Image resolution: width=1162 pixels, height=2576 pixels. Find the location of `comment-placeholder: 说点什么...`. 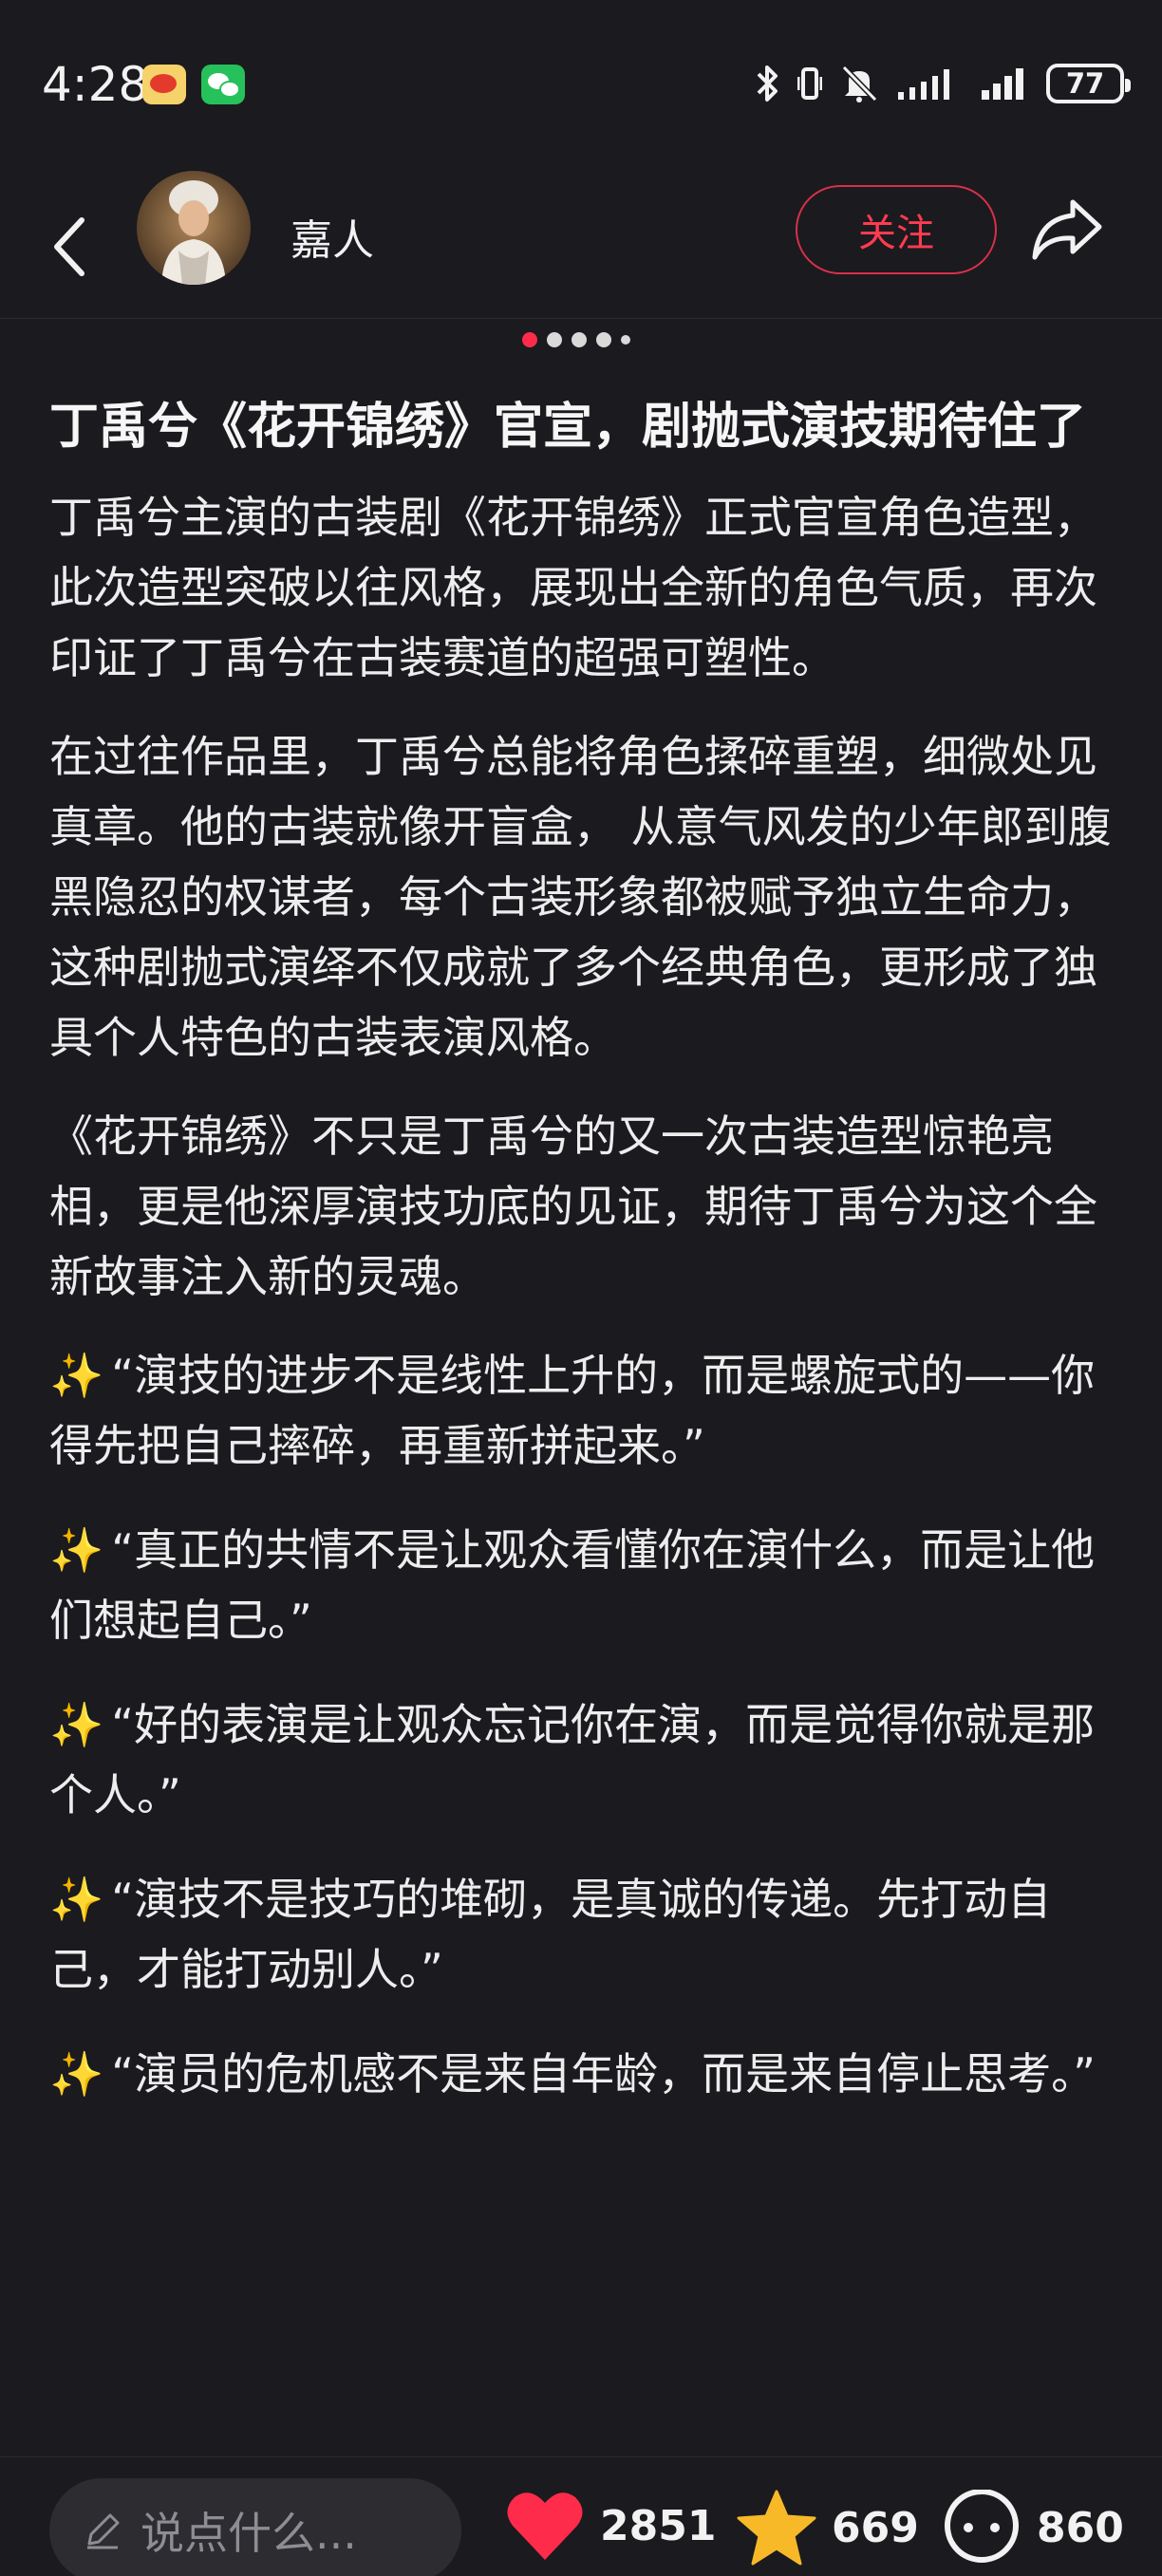

comment-placeholder: 说点什么... is located at coordinates (249, 2533).